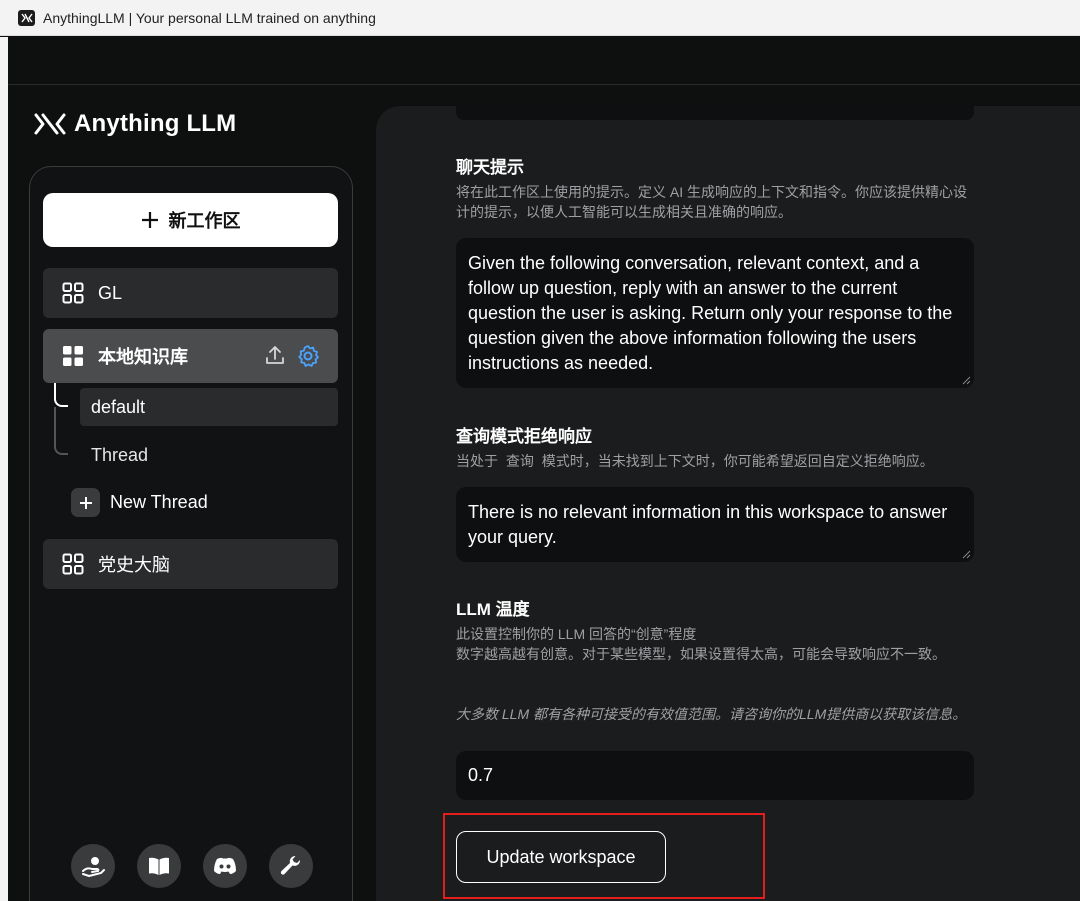  Describe the element at coordinates (61, 395) in the screenshot. I see `tree-connector-active` at that location.